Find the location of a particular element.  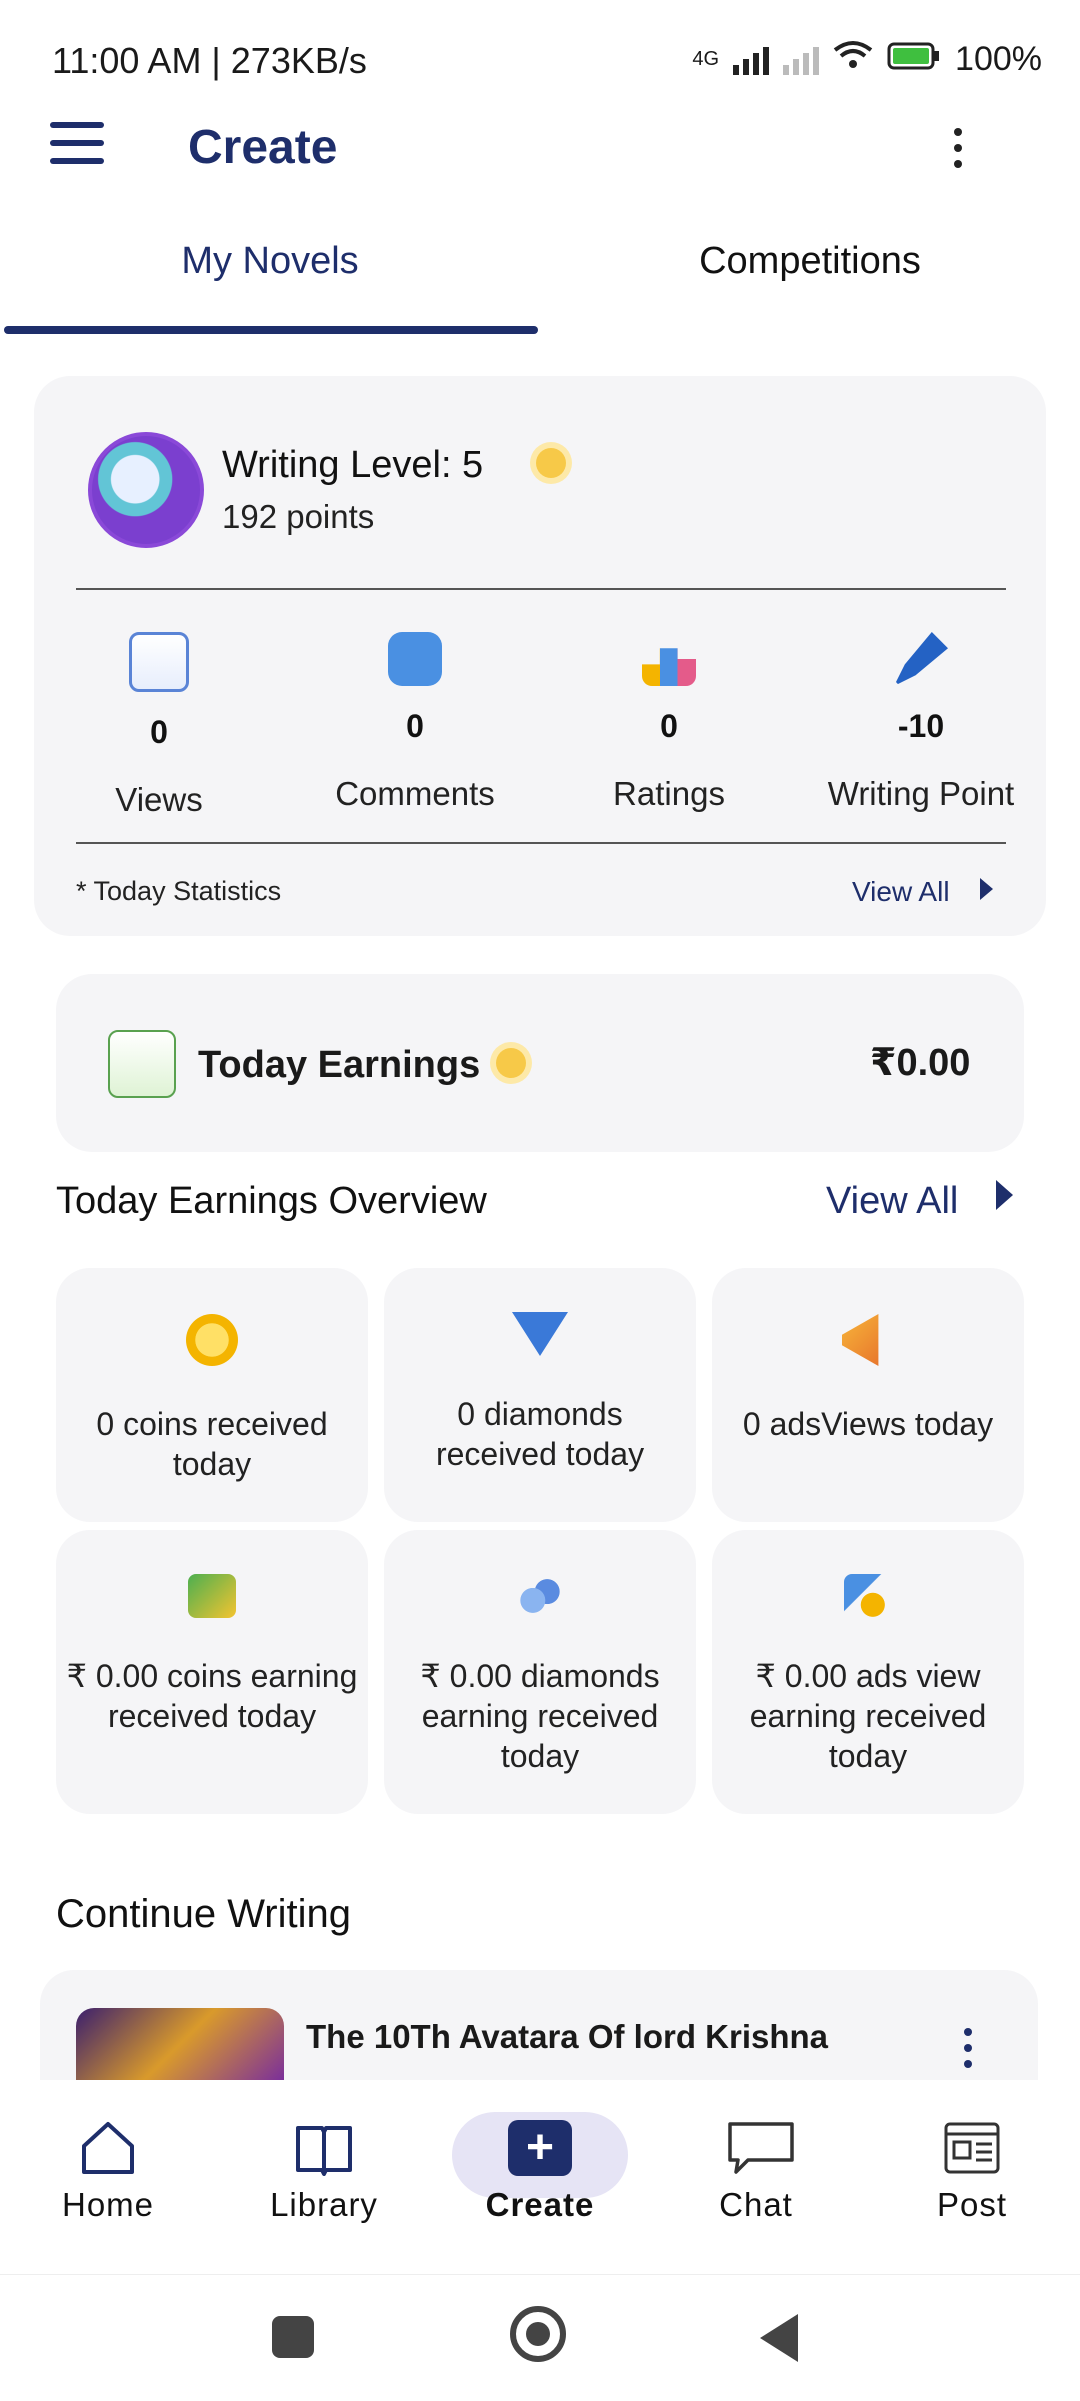

nav-library: Library is located at coordinates (324, 2172).